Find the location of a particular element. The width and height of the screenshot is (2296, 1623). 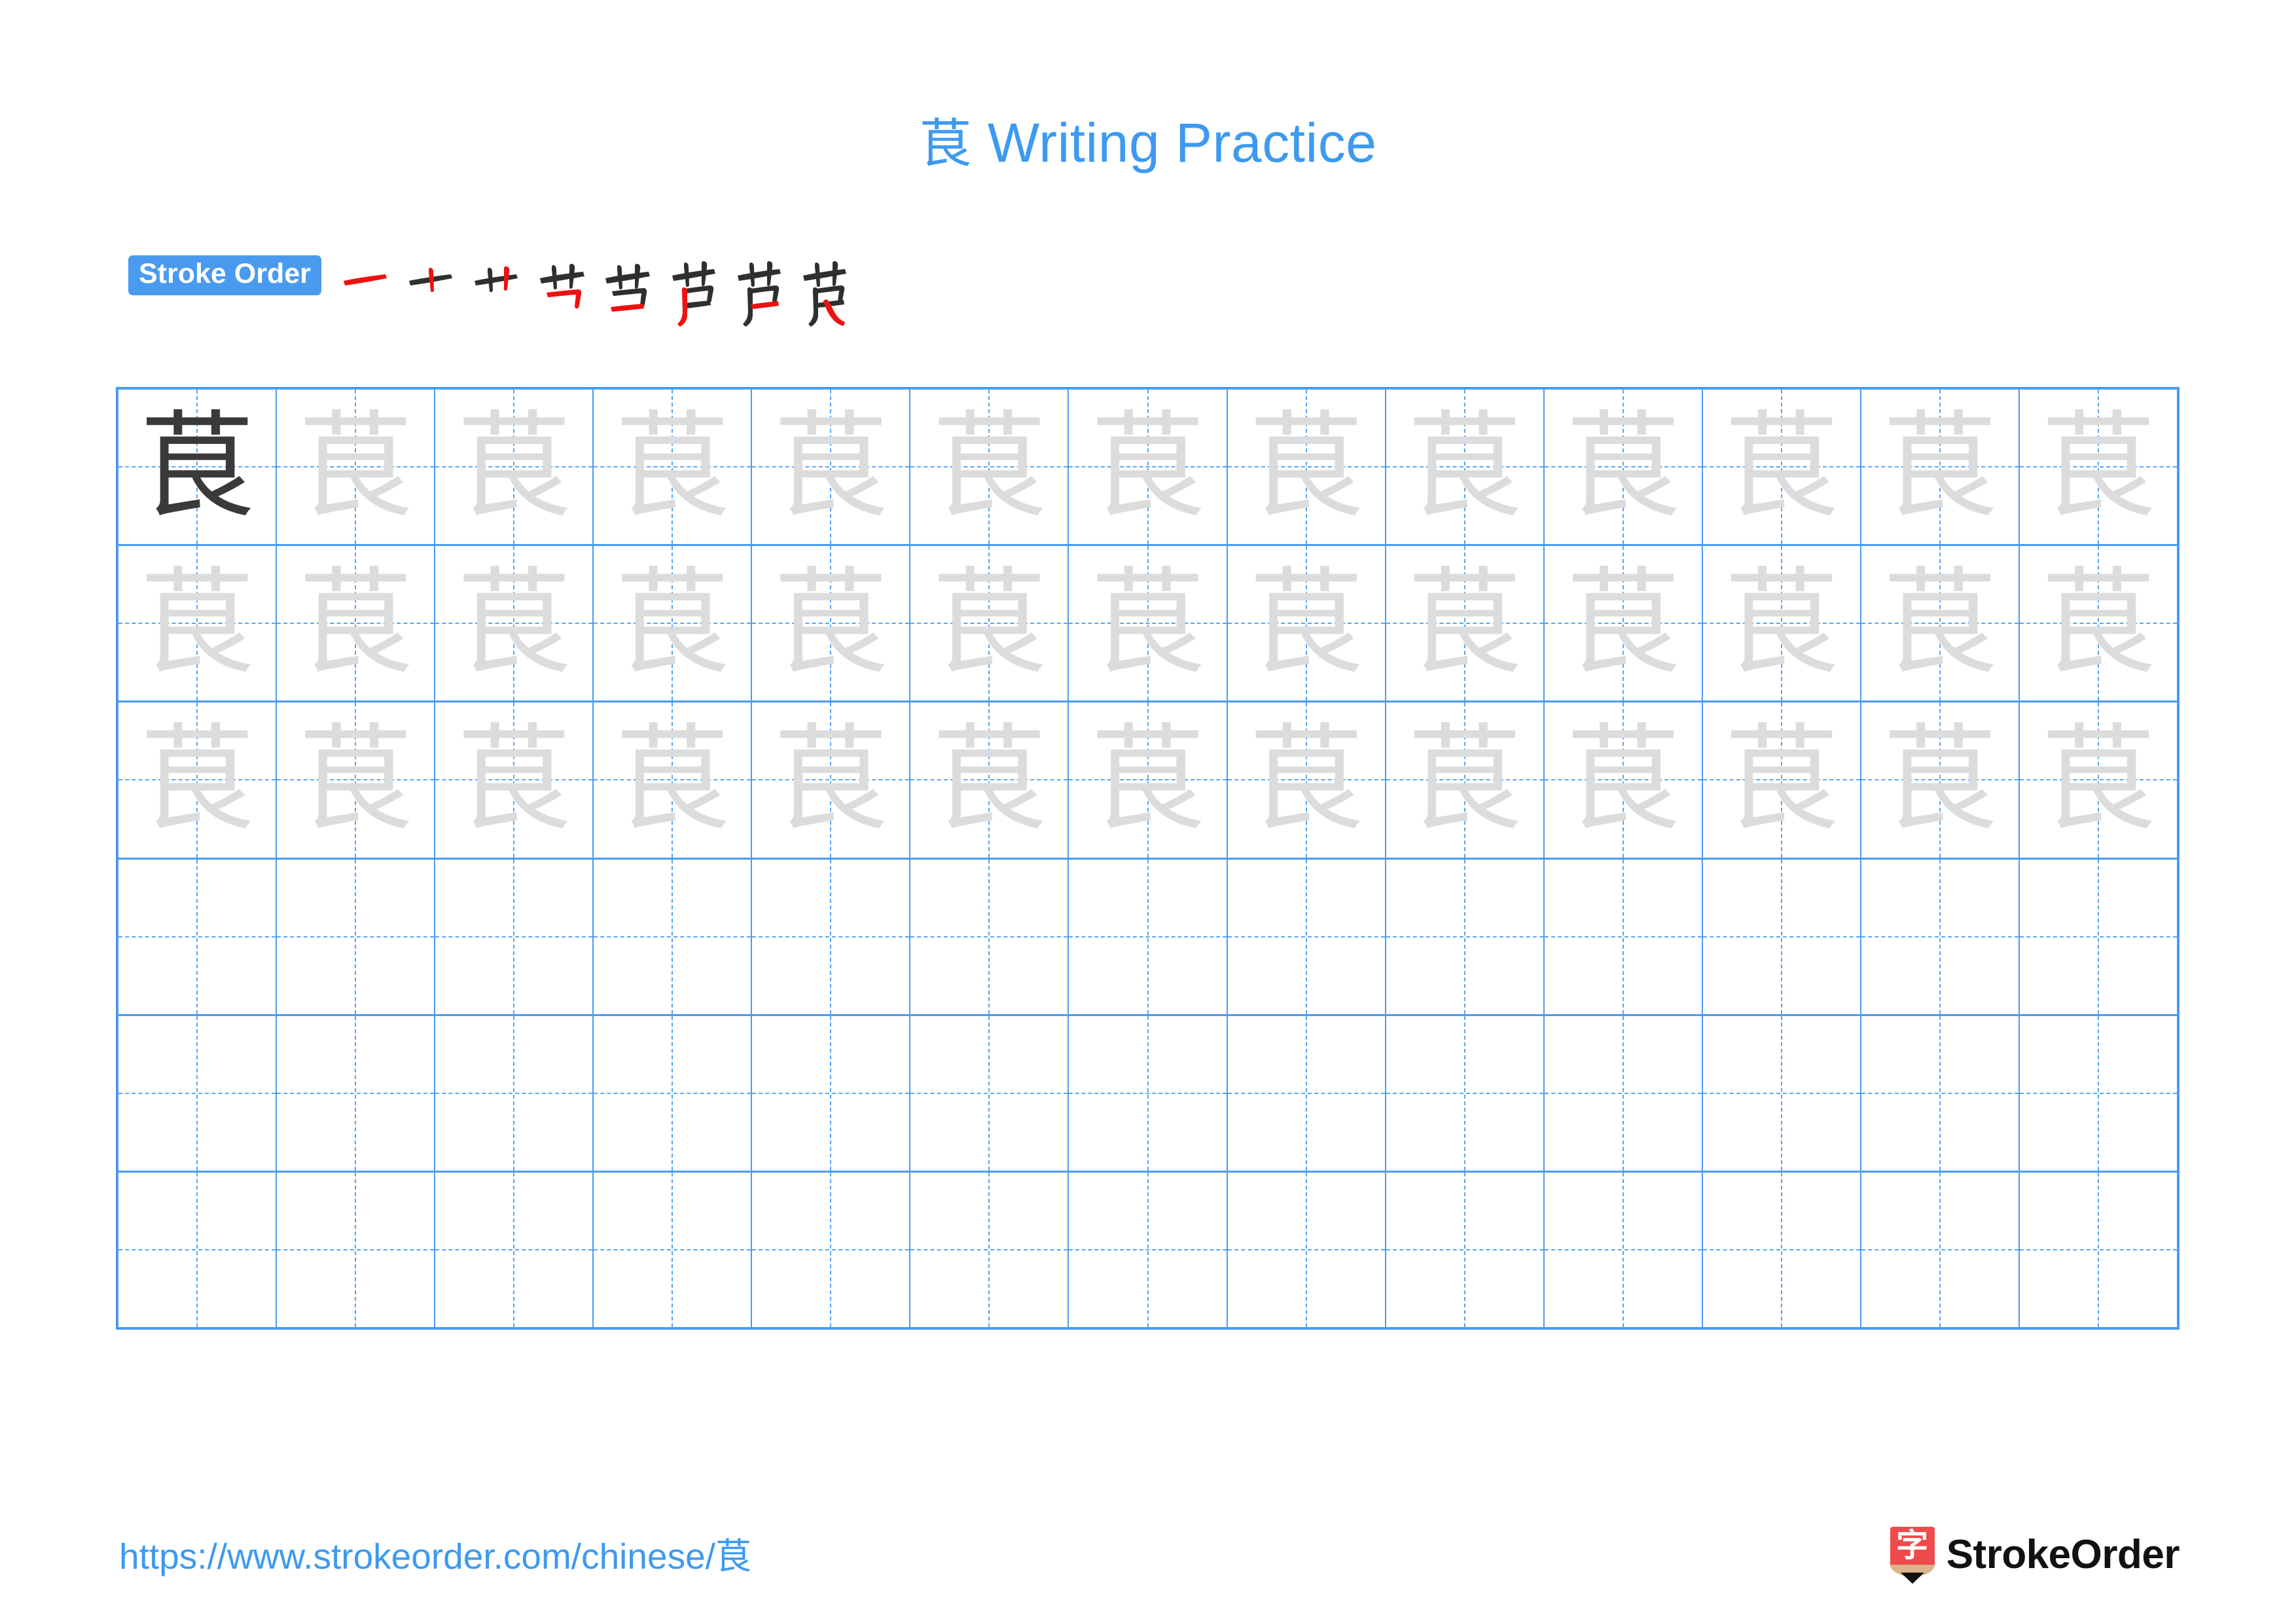

practice-grid-row is located at coordinates (1147, 937).